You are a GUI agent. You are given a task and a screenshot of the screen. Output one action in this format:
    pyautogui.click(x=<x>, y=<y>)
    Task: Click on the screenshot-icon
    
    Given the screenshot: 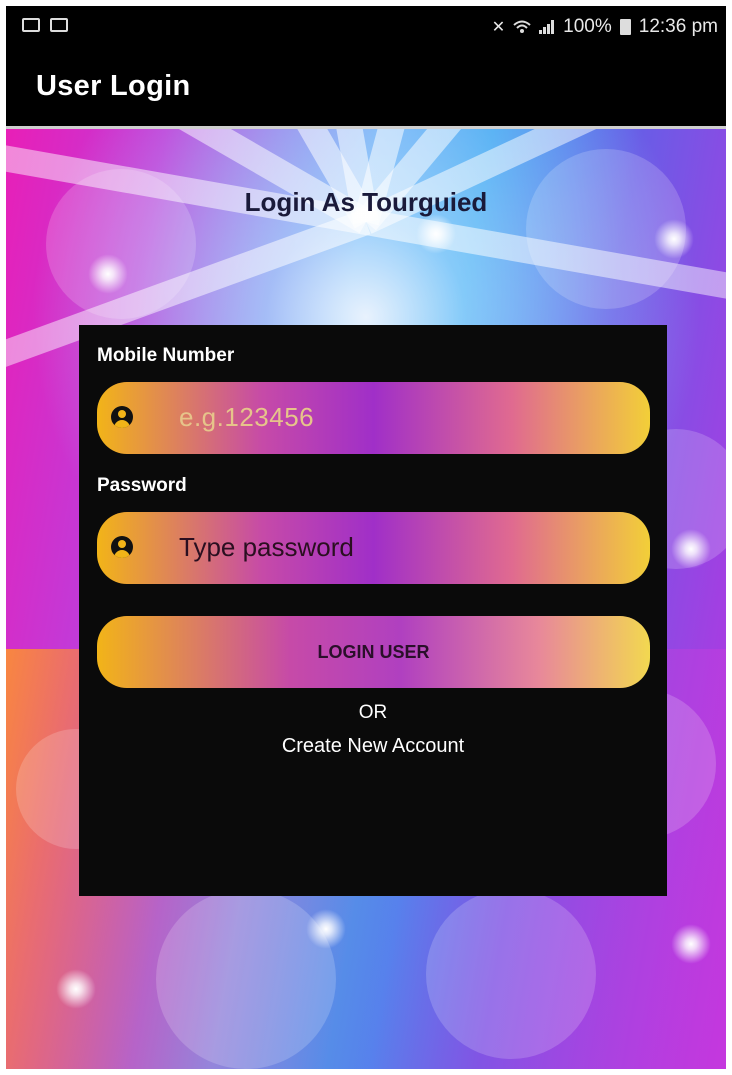 What is the action you would take?
    pyautogui.click(x=59, y=25)
    